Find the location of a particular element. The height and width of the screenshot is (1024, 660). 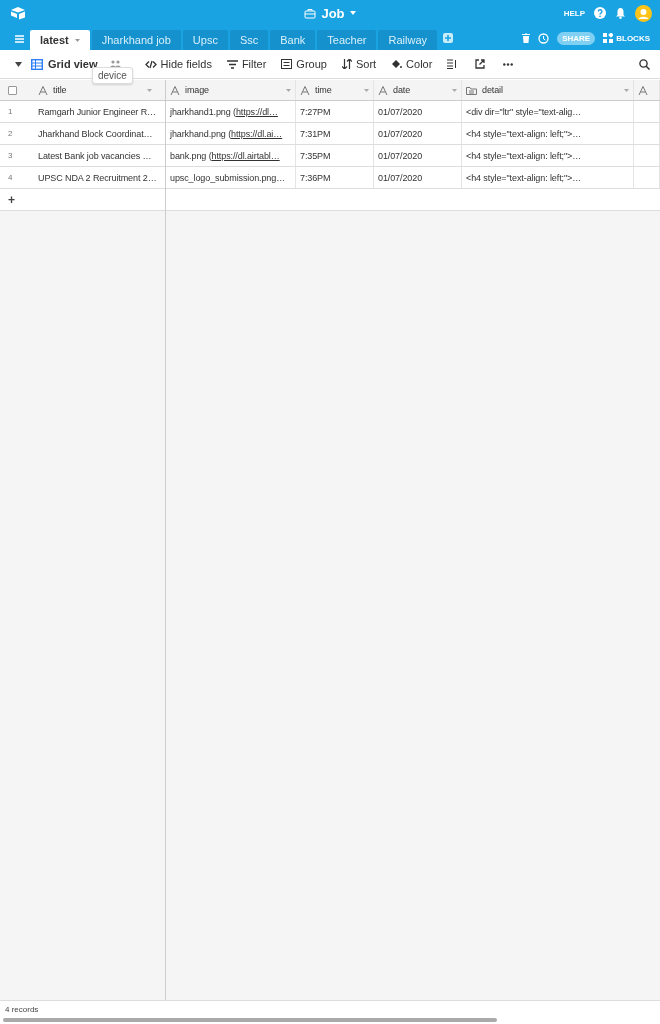

column-header: detail is located at coordinates (548, 90).